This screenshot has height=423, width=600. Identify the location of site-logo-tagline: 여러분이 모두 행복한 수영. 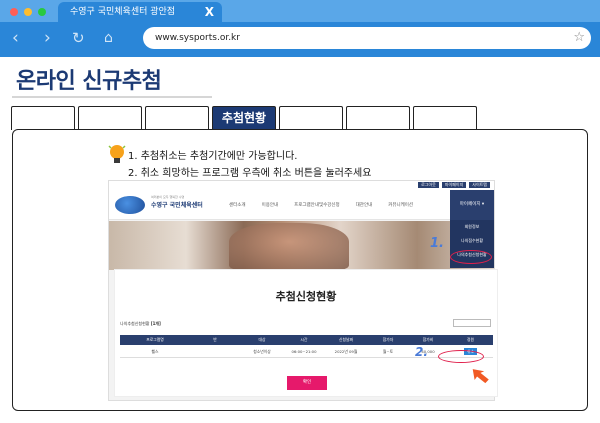
(168, 197).